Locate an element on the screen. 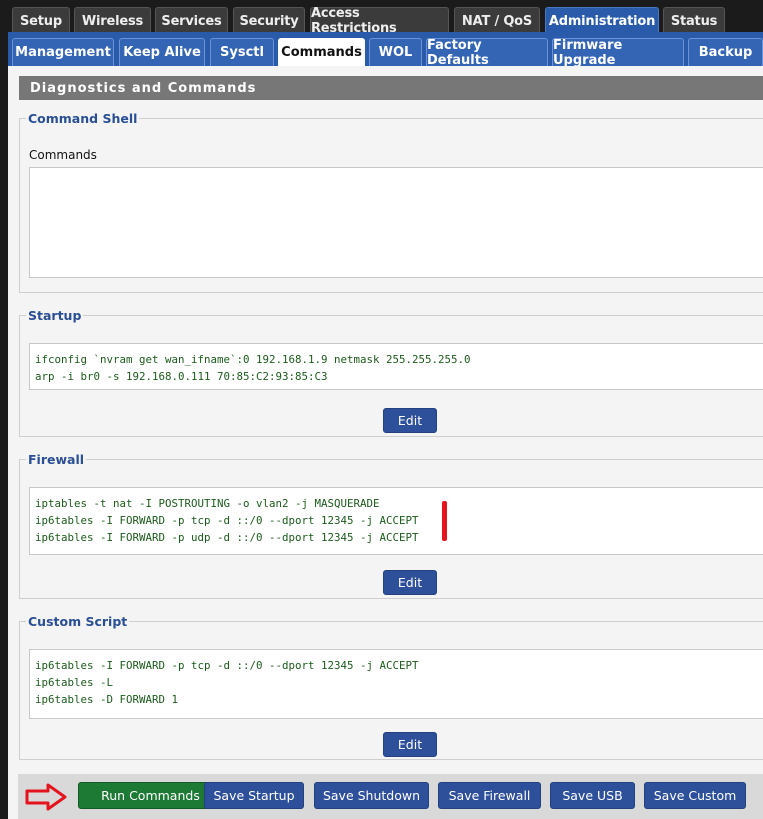 The width and height of the screenshot is (763, 819). startup-legend: Startup is located at coordinates (55, 315).